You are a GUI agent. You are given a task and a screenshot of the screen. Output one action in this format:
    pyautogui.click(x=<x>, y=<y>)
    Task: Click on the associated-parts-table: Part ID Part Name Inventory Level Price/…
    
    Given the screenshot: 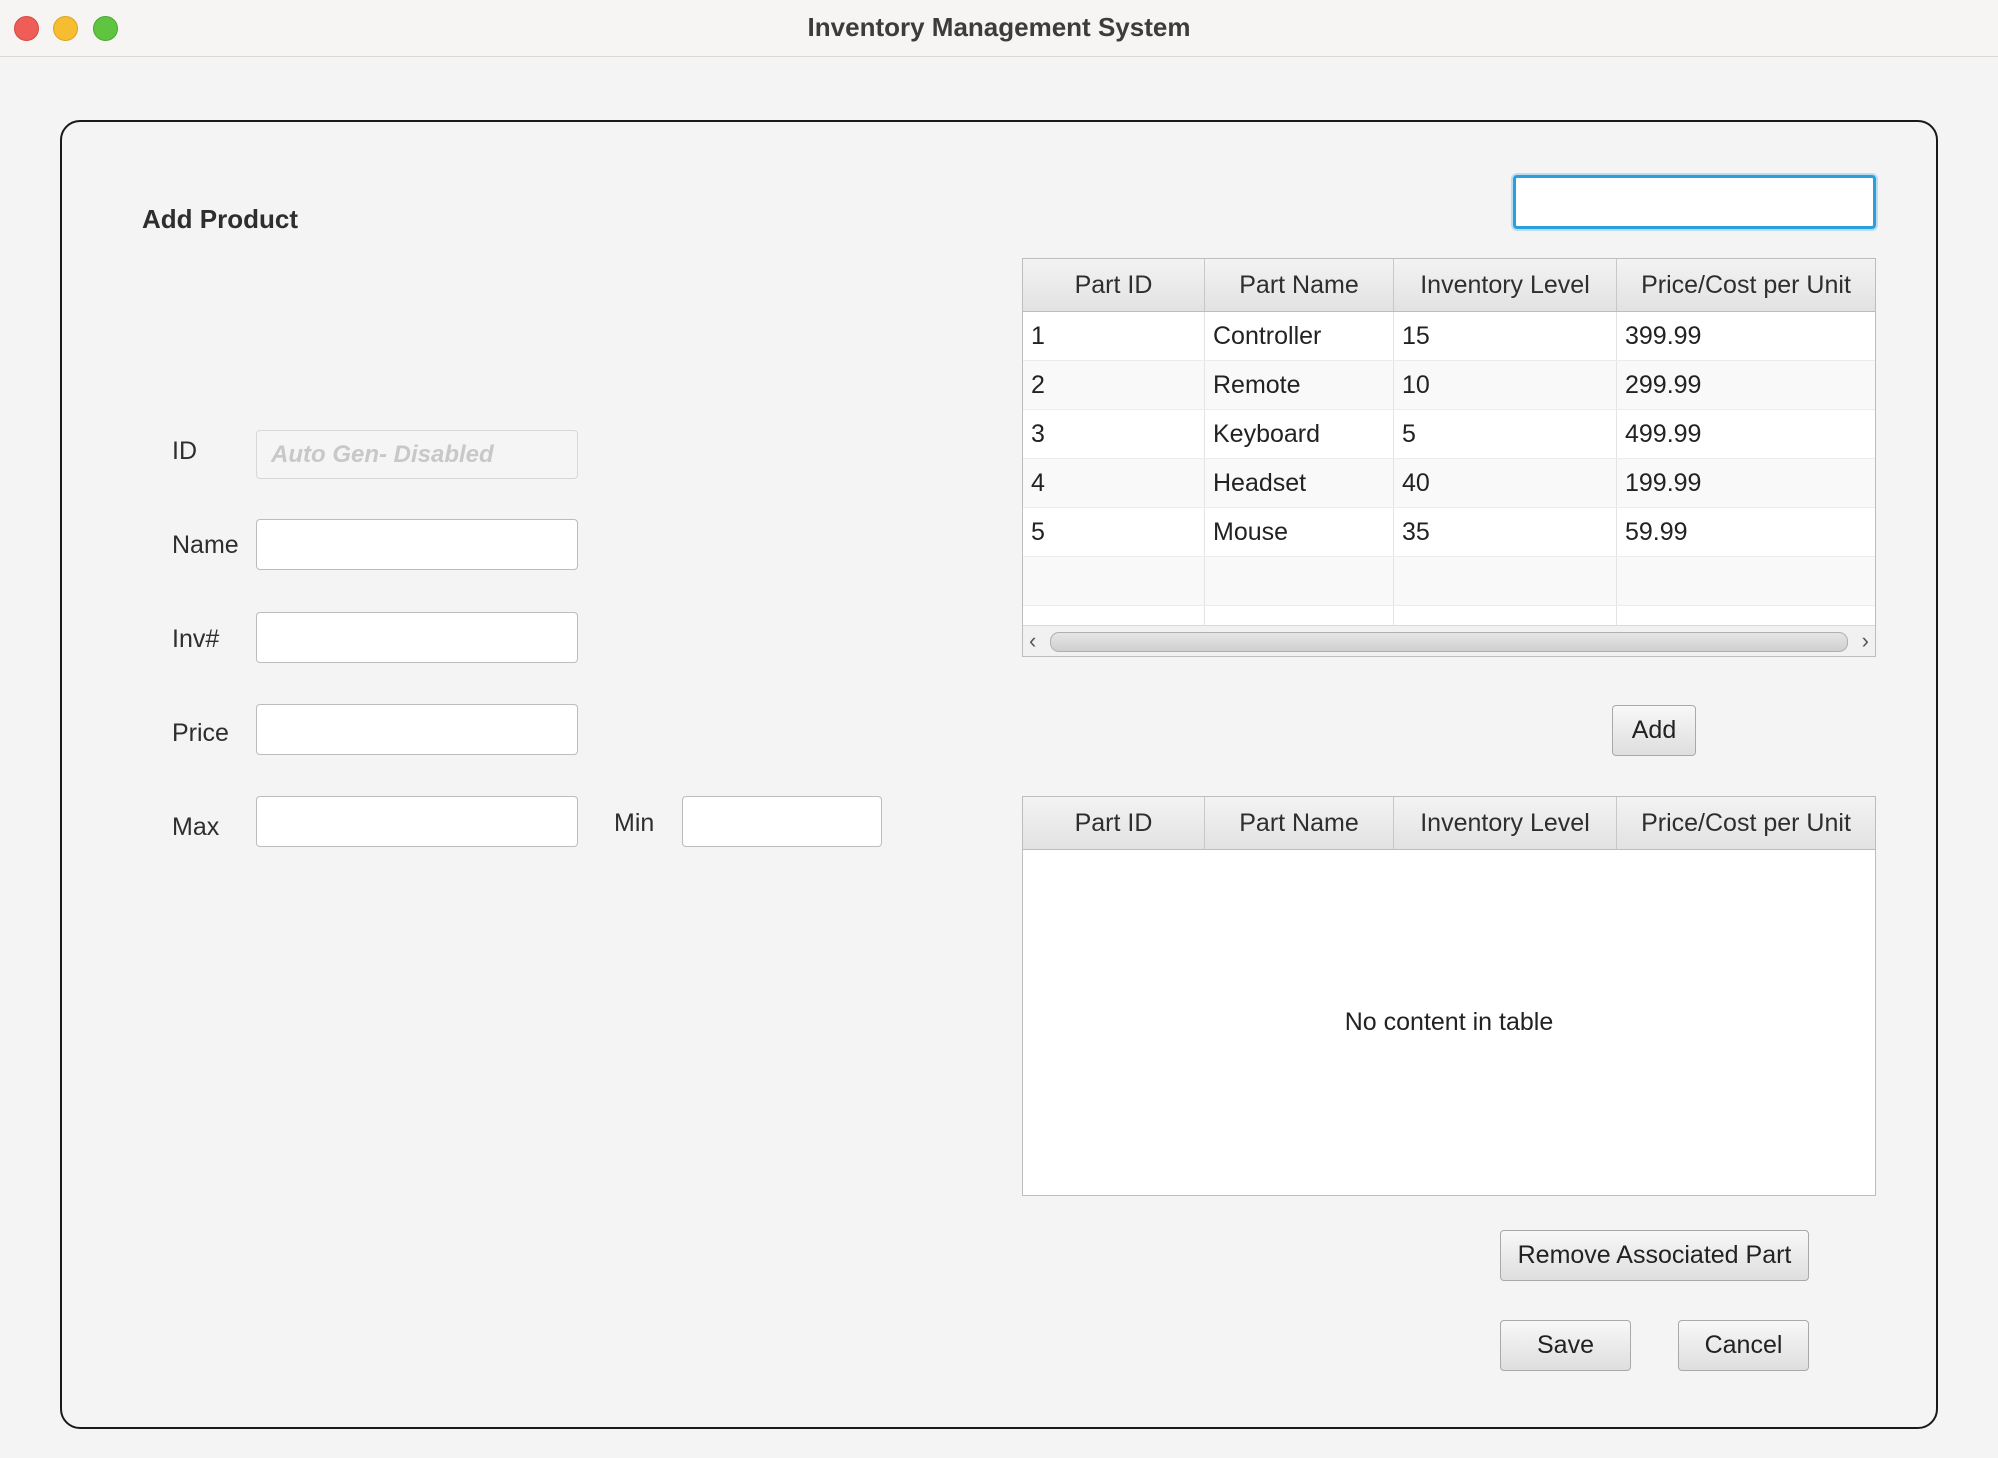 What is the action you would take?
    pyautogui.click(x=1449, y=996)
    